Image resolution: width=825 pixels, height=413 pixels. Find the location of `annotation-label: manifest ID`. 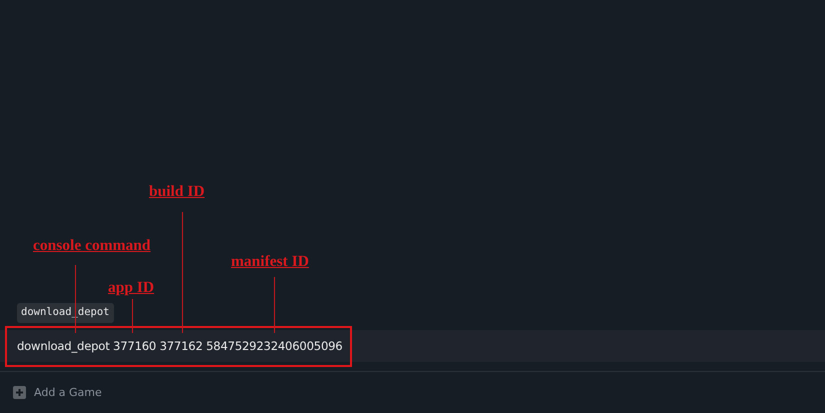

annotation-label: manifest ID is located at coordinates (270, 262).